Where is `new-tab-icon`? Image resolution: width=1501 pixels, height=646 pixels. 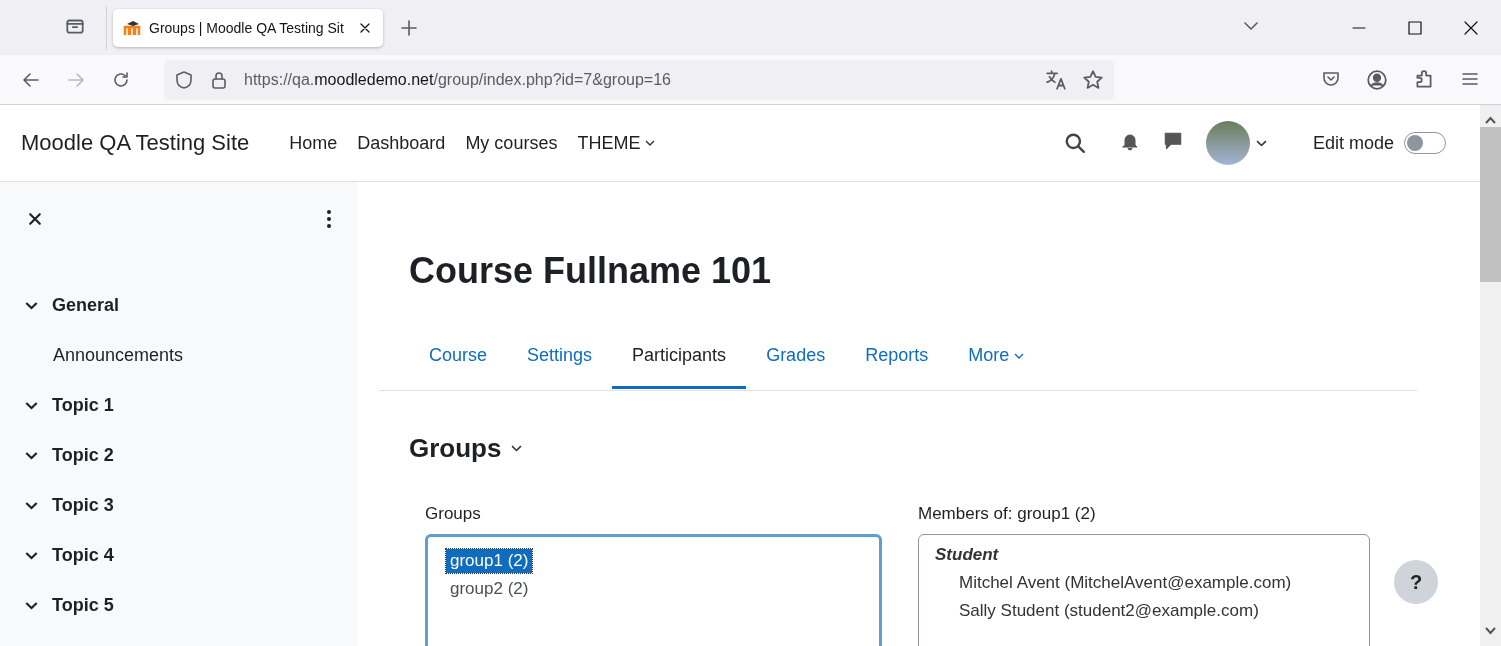 new-tab-icon is located at coordinates (409, 27).